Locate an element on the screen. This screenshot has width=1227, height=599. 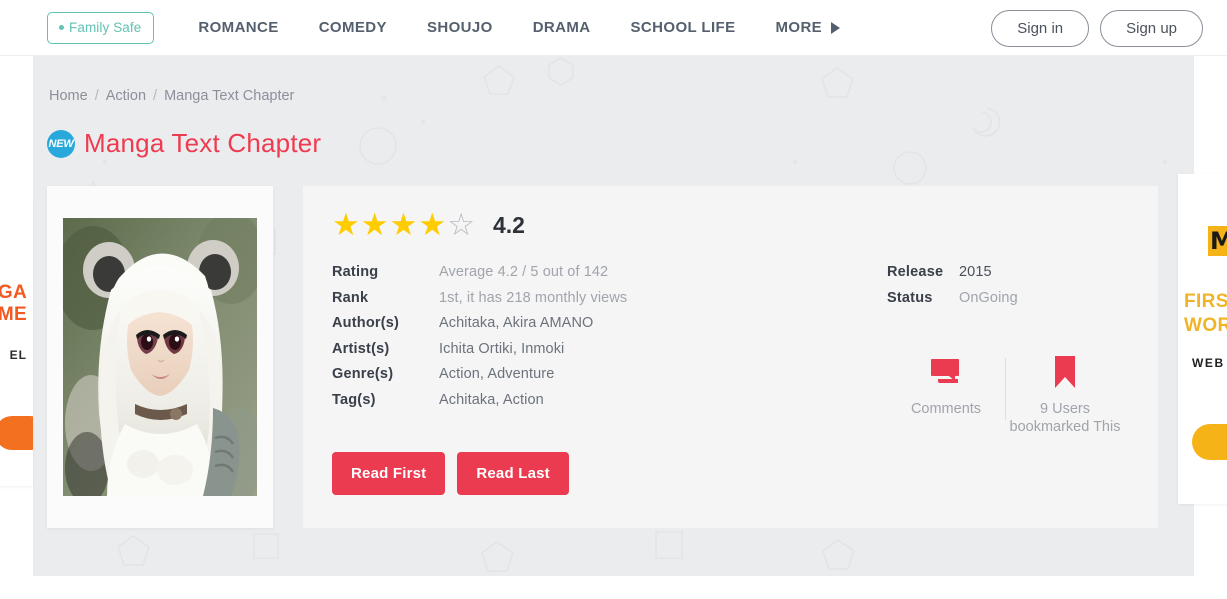
detail-label: Status is located at coordinates (910, 297).